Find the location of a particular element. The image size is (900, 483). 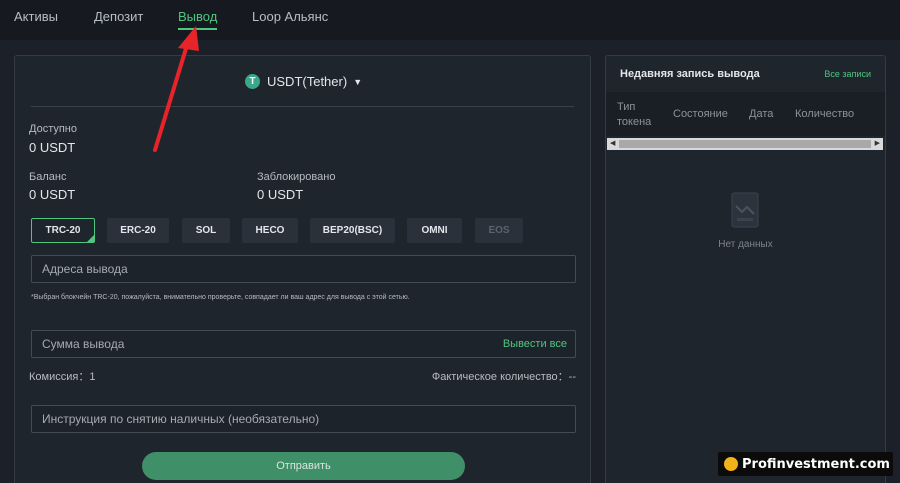

actual-amount-label: Фактическое количество：-- is located at coordinates (503, 377).